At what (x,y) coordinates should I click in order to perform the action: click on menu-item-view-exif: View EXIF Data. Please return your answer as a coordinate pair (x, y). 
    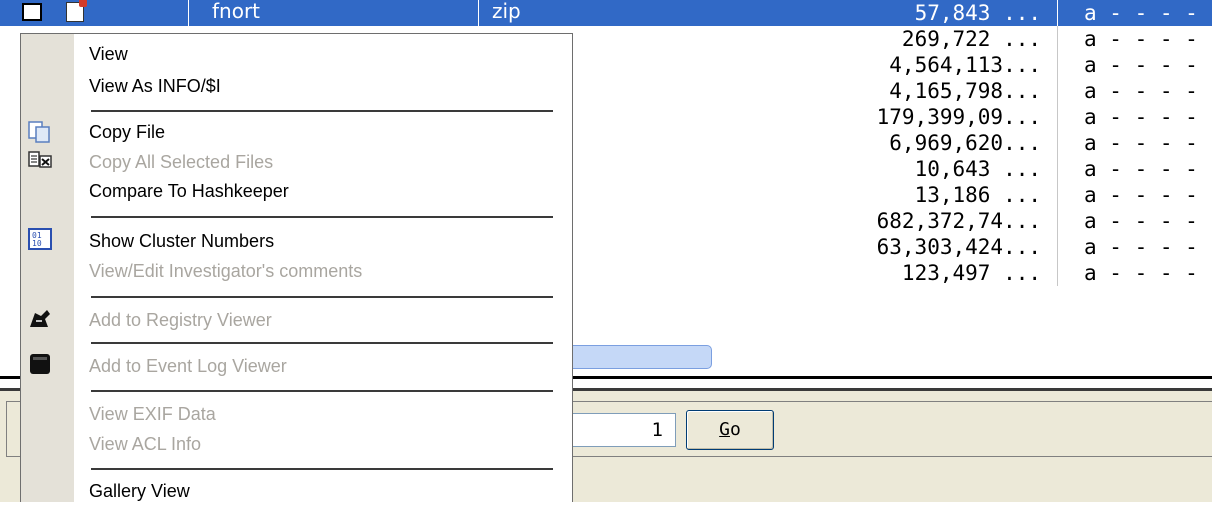
    Looking at the image, I should click on (152, 414).